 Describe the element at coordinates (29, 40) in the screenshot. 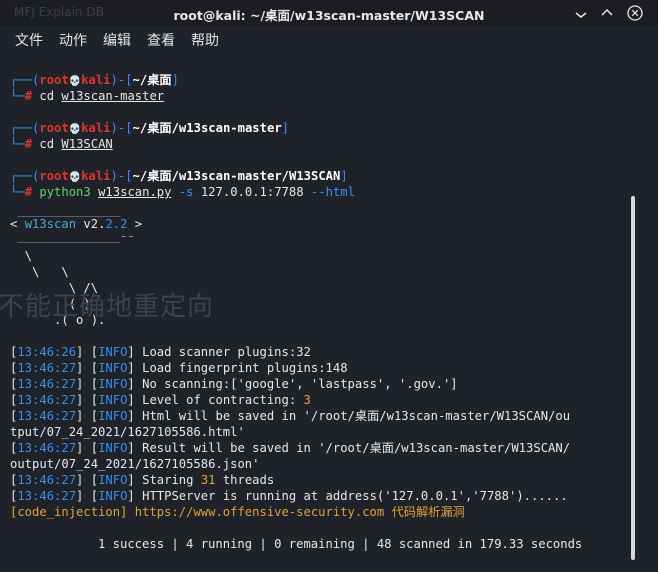

I see `menu-file: 文件` at that location.